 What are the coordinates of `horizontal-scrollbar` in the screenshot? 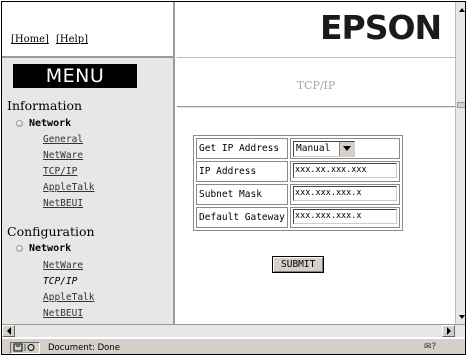 It's located at (233, 330).